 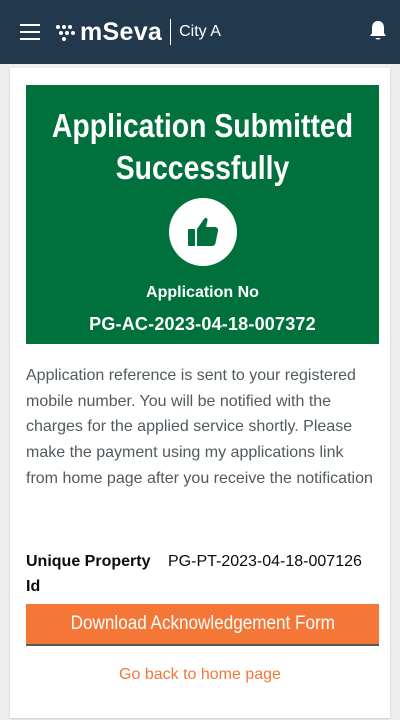 What do you see at coordinates (121, 31) in the screenshot?
I see `brand-name: mSeva` at bounding box center [121, 31].